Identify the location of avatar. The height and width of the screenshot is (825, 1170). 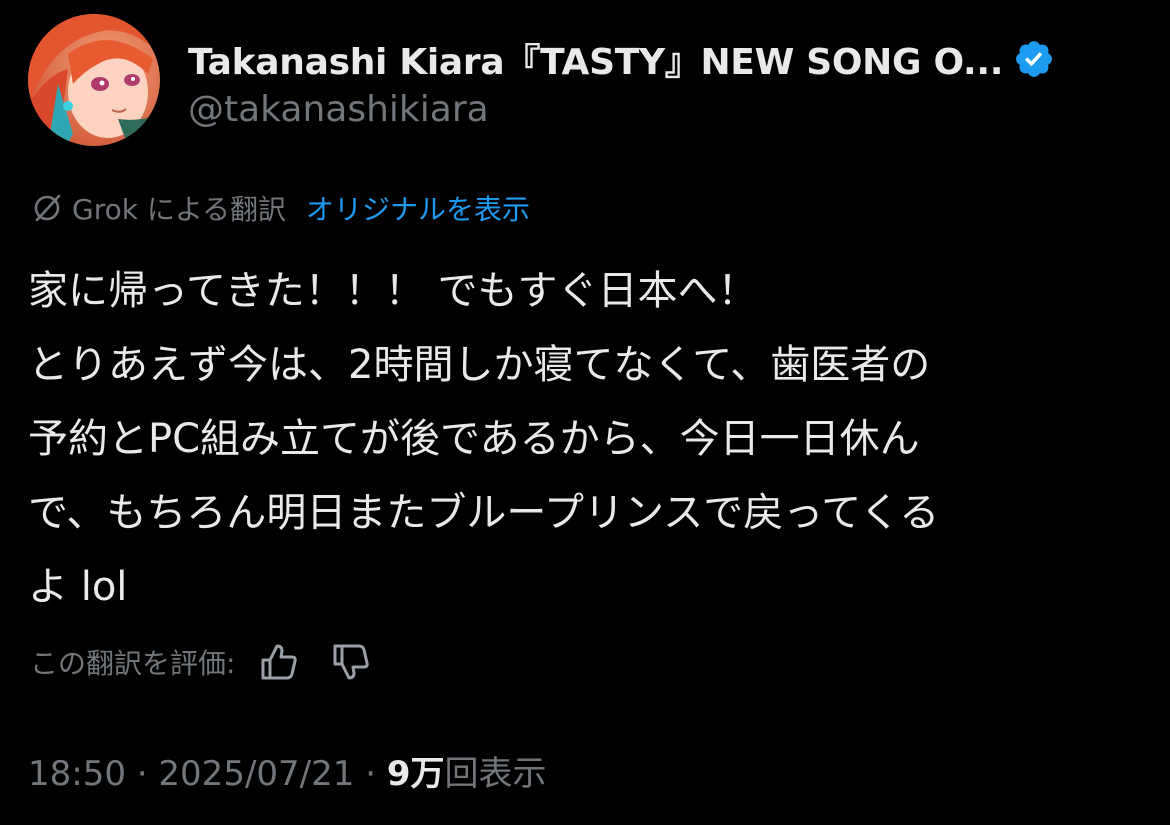
(94, 80).